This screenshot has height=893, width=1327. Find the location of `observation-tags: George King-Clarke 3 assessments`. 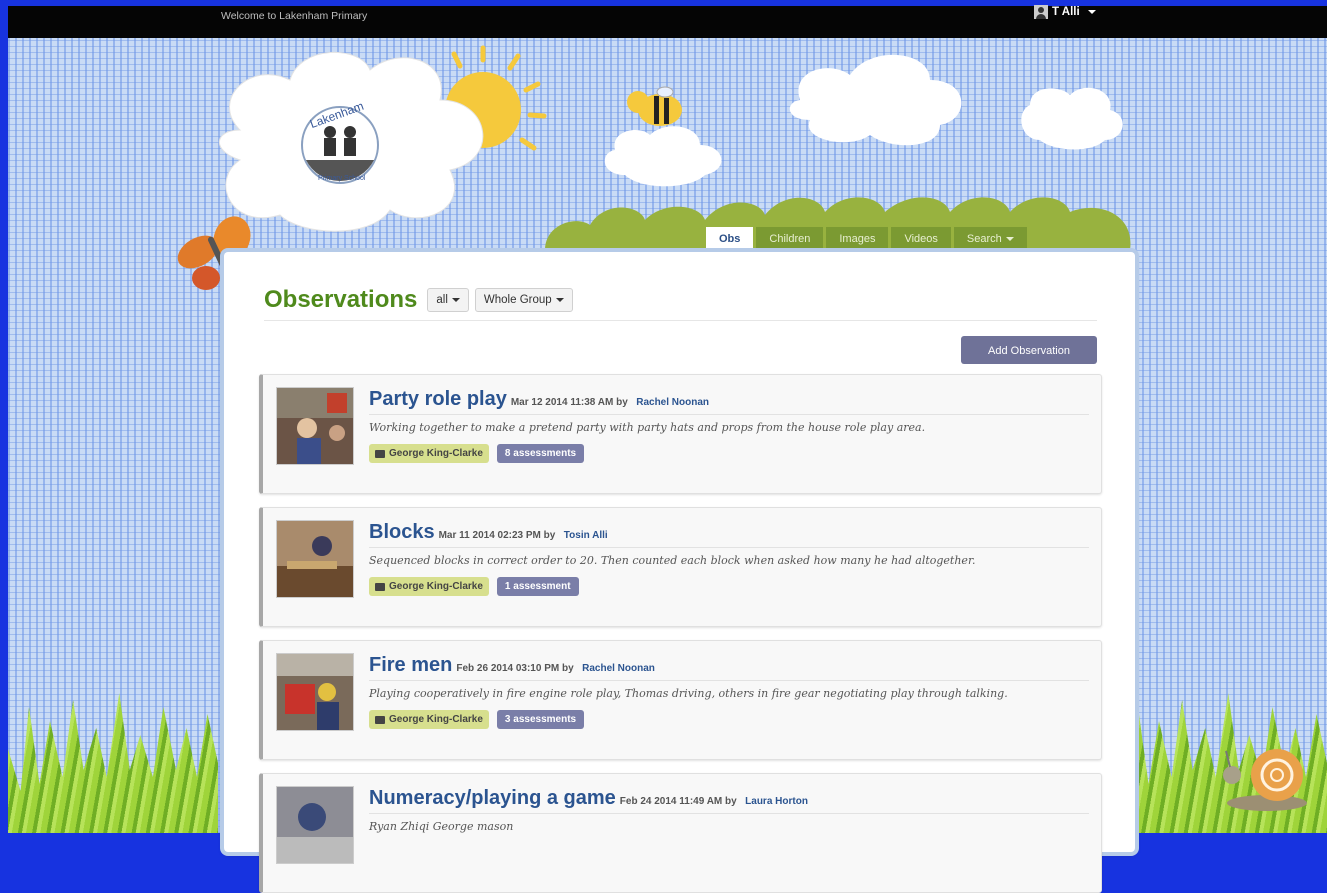

observation-tags: George King-Clarke 3 assessments is located at coordinates (477, 719).